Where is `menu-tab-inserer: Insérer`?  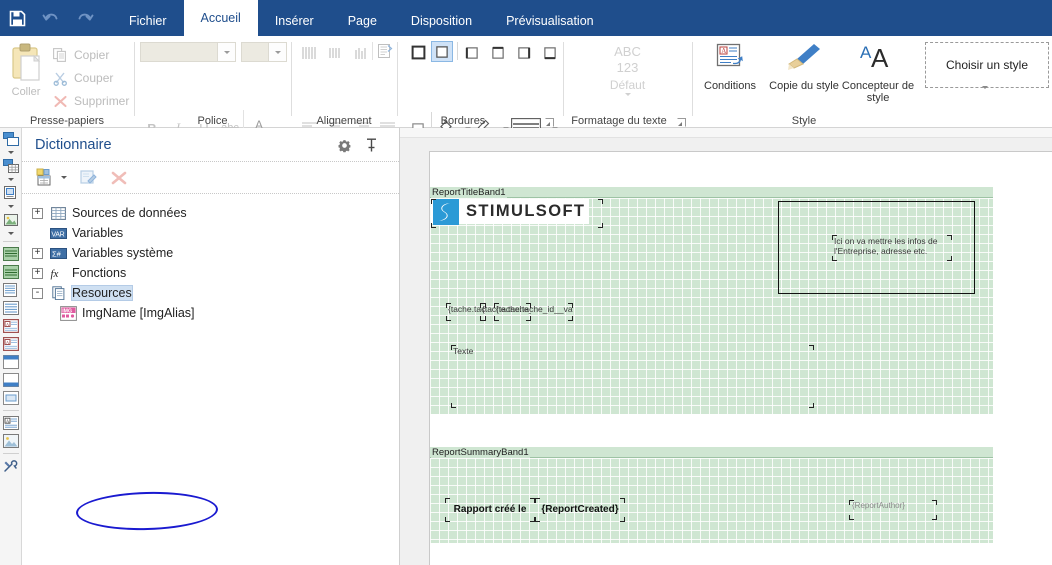
menu-tab-inserer: Insérer is located at coordinates (294, 21).